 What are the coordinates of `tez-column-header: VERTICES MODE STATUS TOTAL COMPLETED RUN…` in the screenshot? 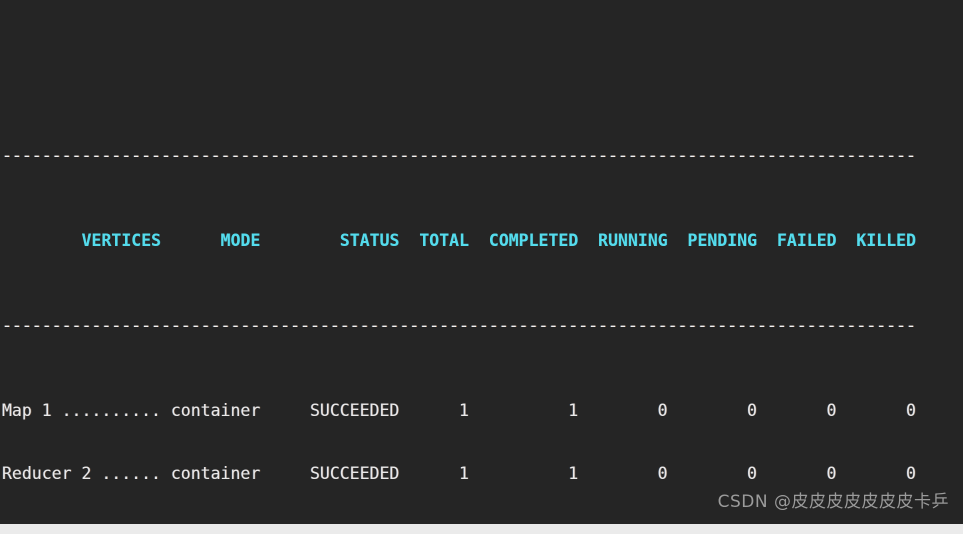 It's located at (459, 241).